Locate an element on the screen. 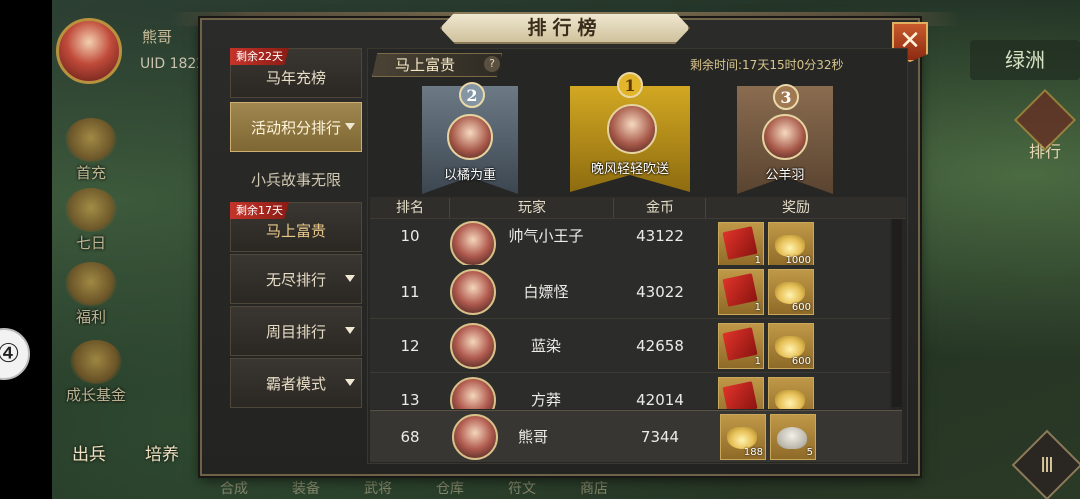  menu-item-label: 小兵故事无限 is located at coordinates (295, 180).